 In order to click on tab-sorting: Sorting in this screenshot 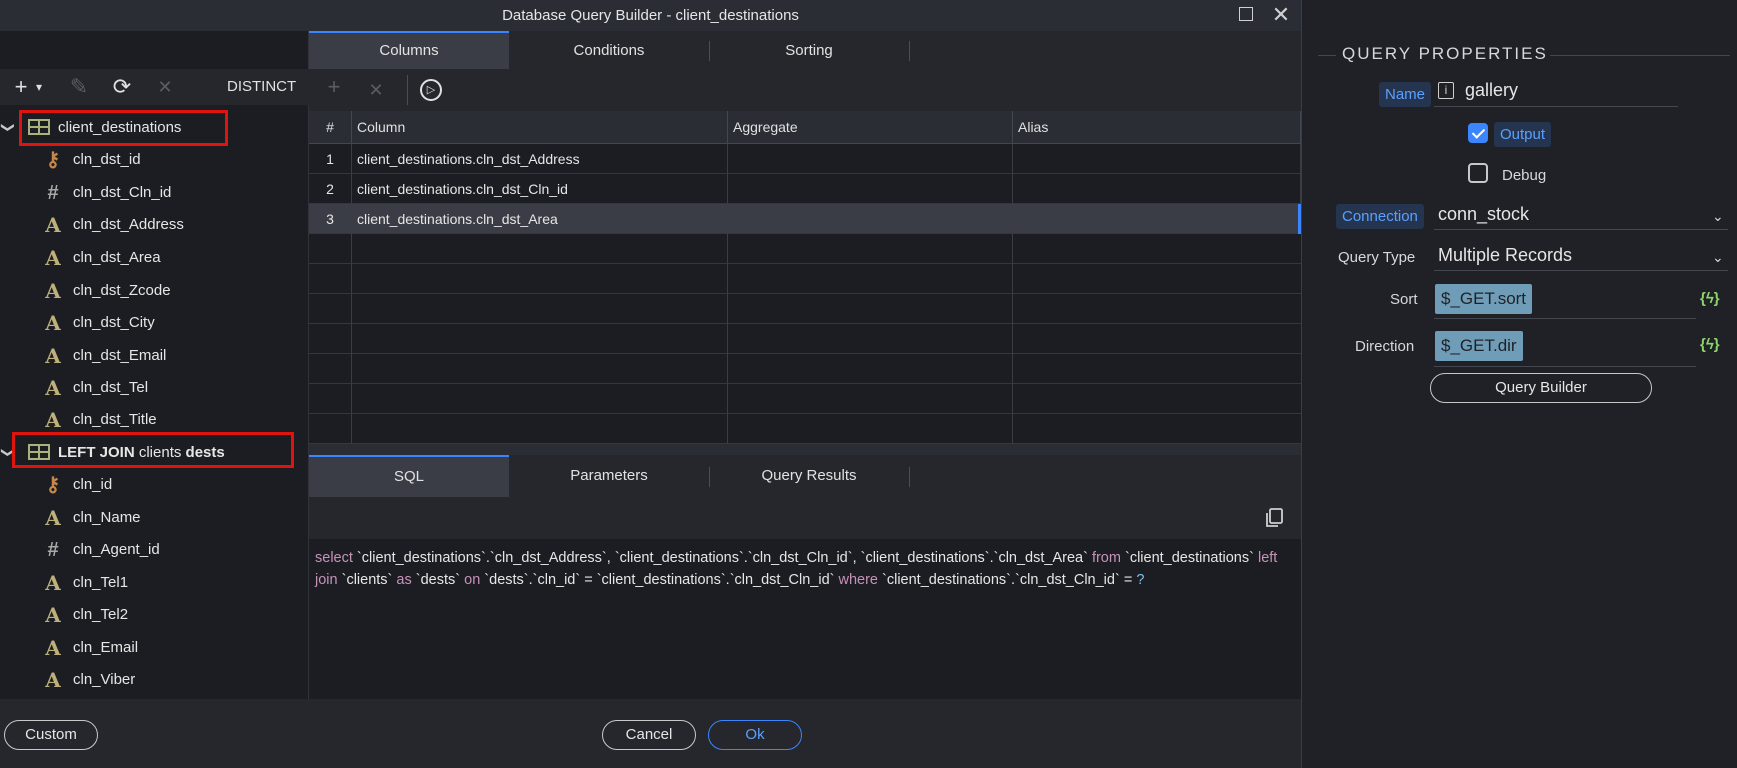, I will do `click(809, 50)`.